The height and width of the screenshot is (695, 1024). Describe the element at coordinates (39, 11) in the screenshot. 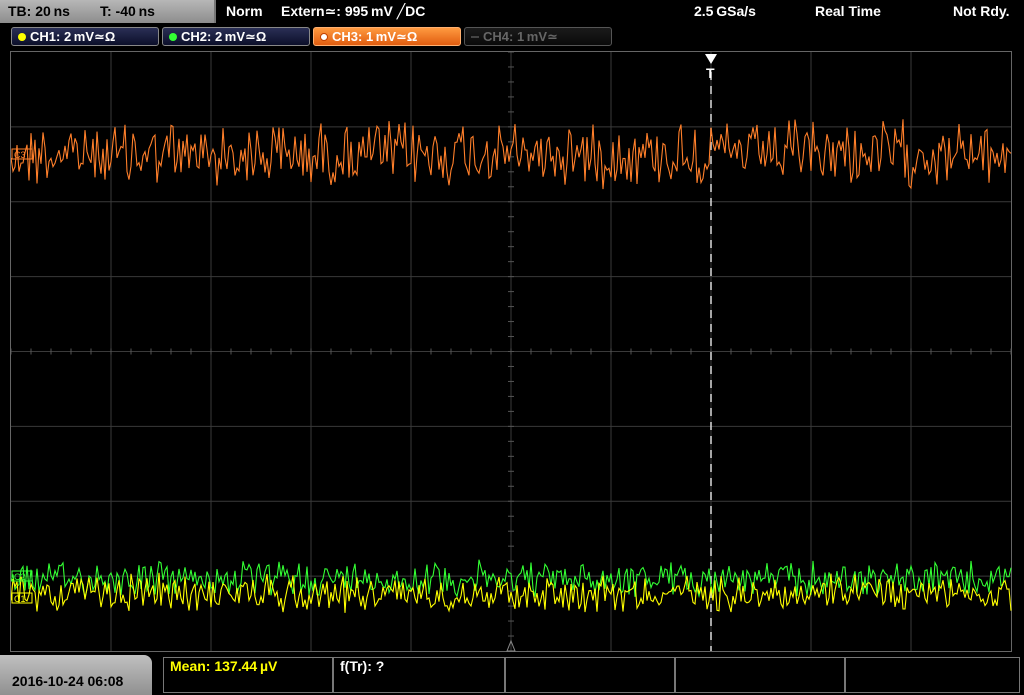

I see `timebase-value: TB: 20 ns` at that location.